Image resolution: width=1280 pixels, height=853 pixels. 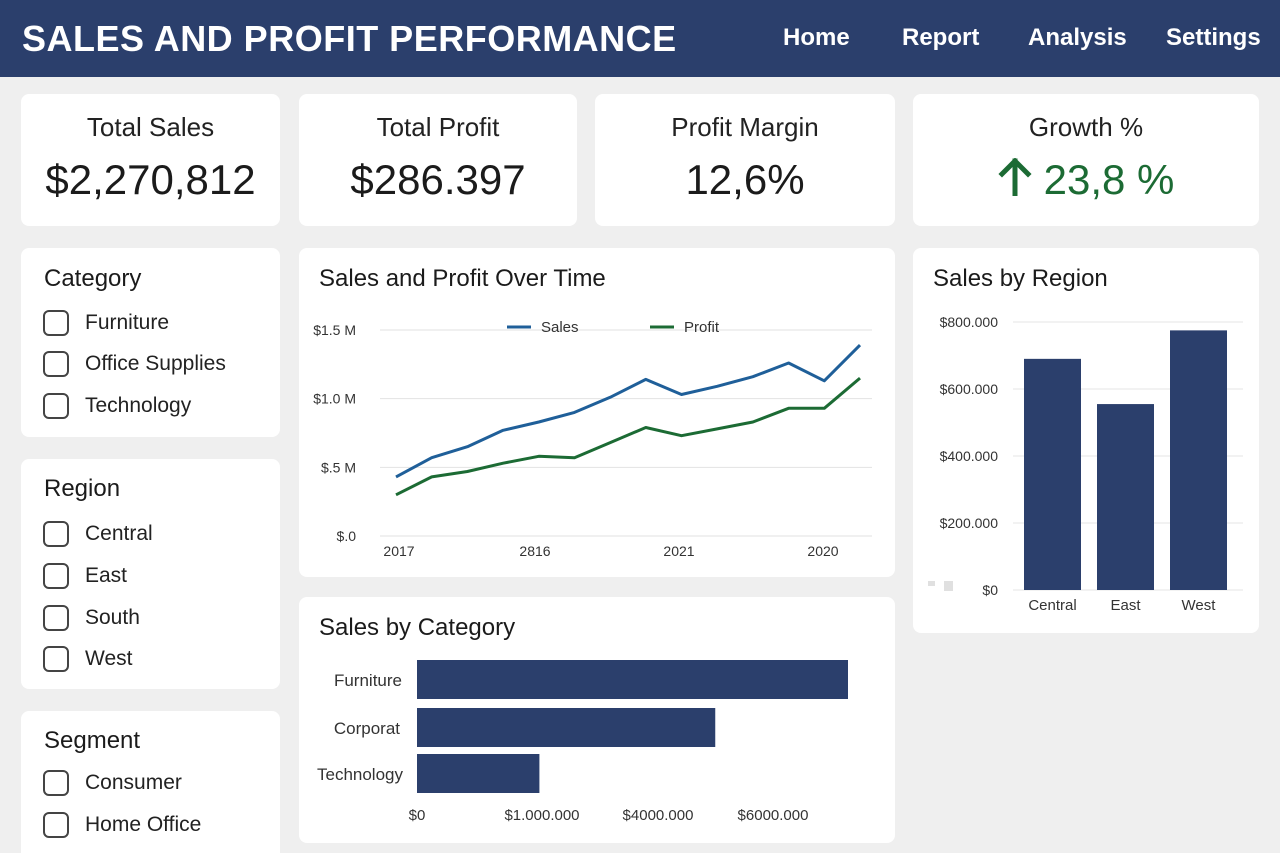 I want to click on series-line-sales, so click(x=628, y=411).